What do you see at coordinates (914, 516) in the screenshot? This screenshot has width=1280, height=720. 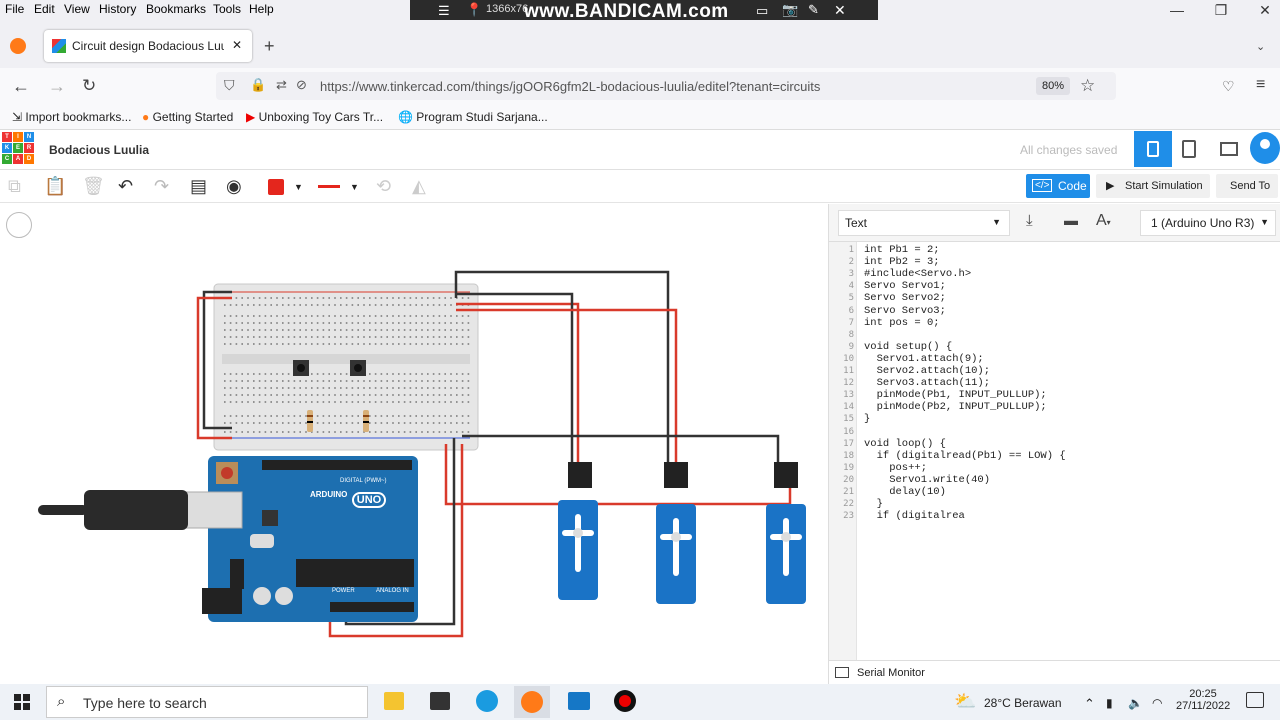 I see `code-line: if (digitalrea` at bounding box center [914, 516].